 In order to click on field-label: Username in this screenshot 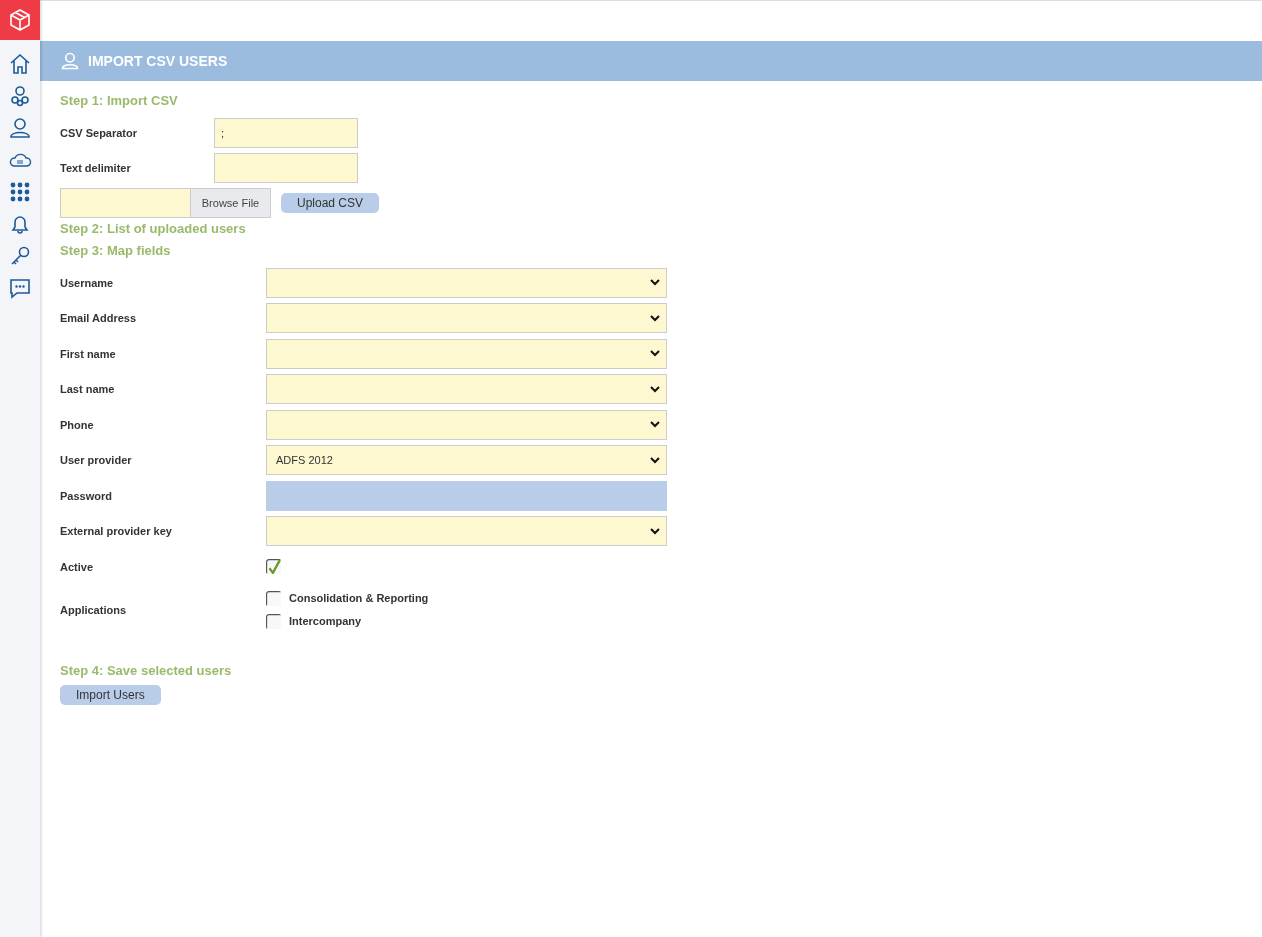, I will do `click(87, 282)`.